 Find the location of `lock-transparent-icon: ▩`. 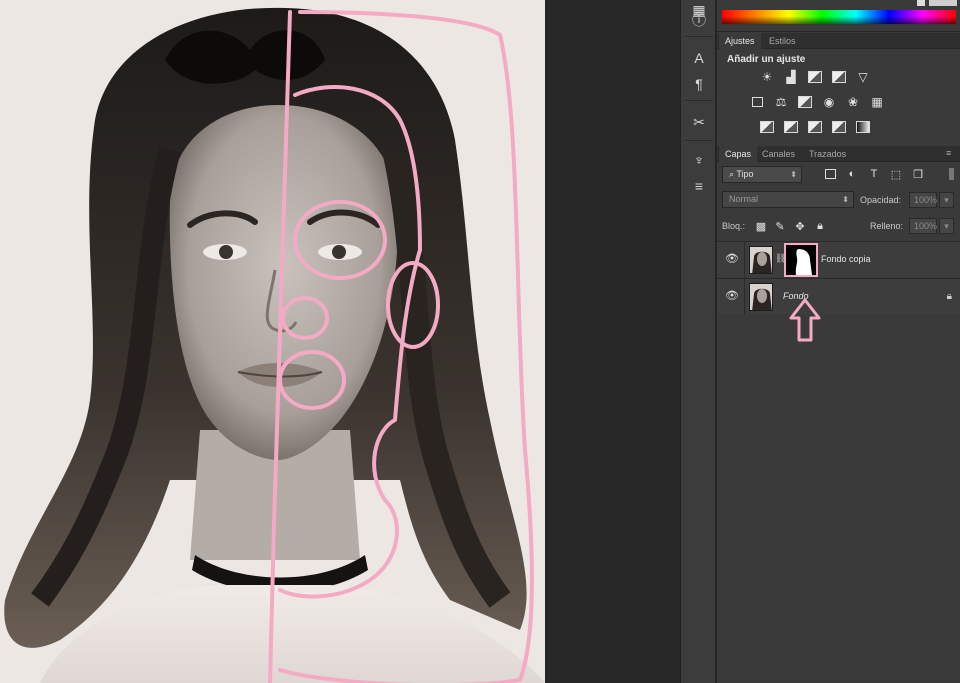

lock-transparent-icon: ▩ is located at coordinates (761, 226).